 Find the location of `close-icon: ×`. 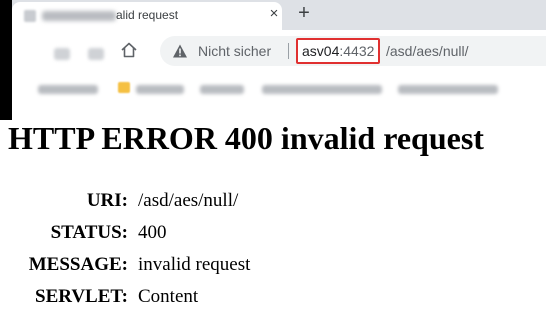

close-icon: × is located at coordinates (274, 14).